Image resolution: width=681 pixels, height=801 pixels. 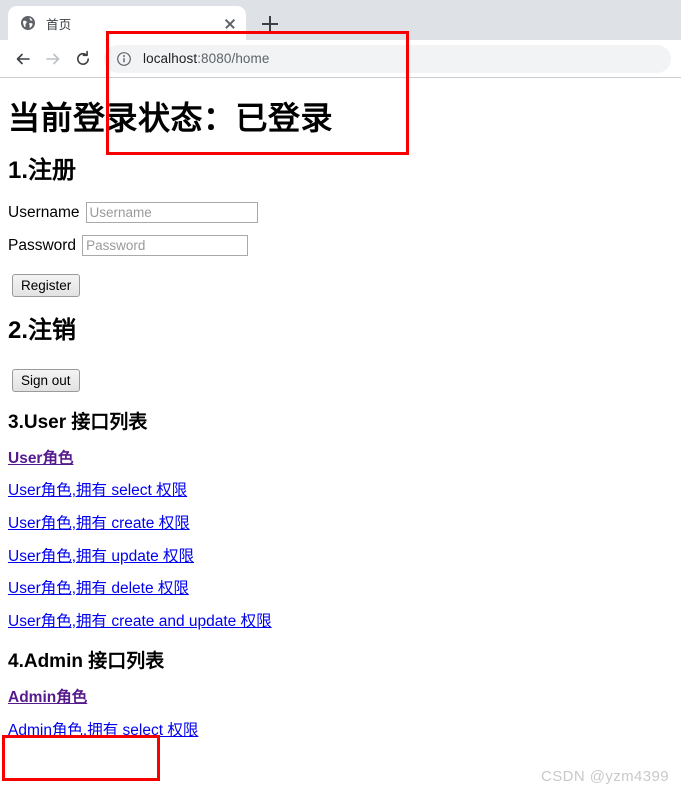 What do you see at coordinates (42, 245) in the screenshot?
I see `password-label: Password` at bounding box center [42, 245].